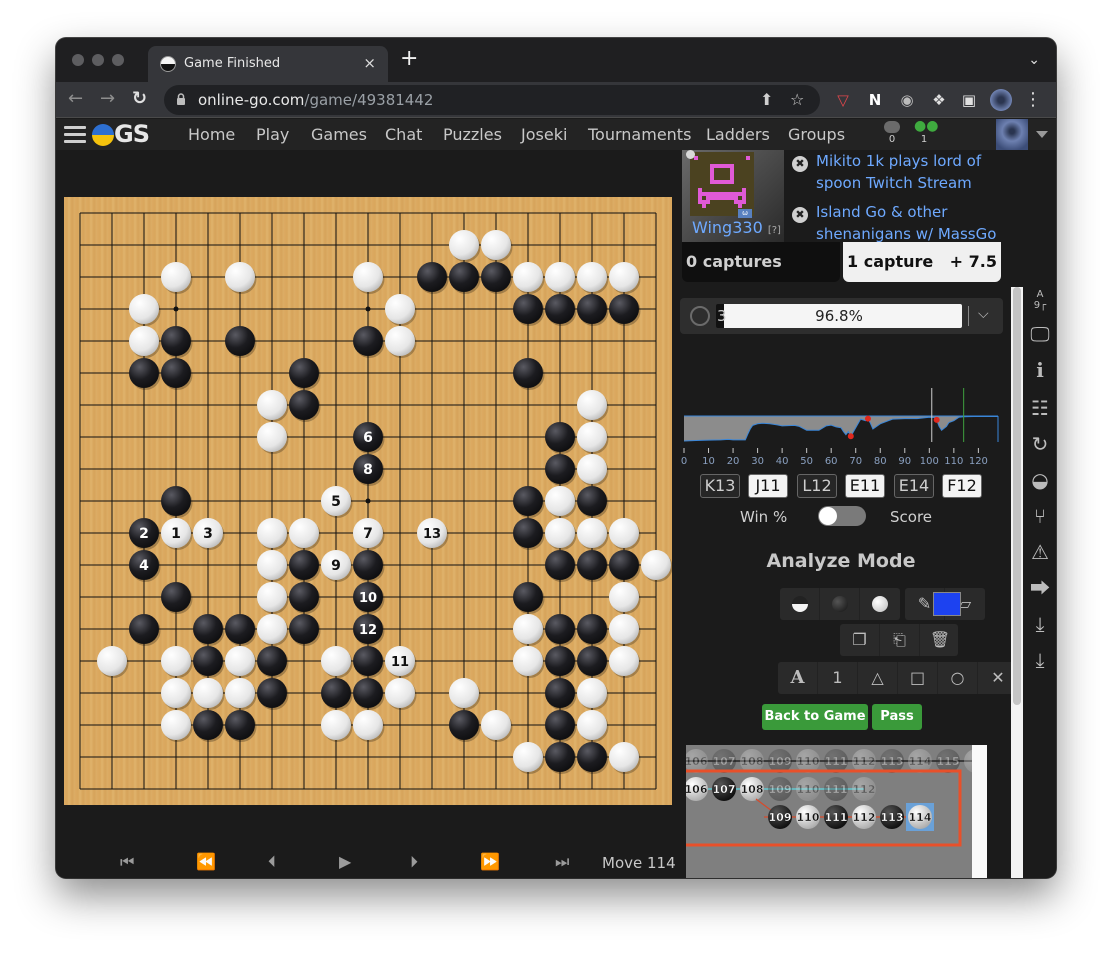 Image resolution: width=1112 pixels, height=953 pixels. I want to click on forward-10-button: ⏩, so click(490, 862).